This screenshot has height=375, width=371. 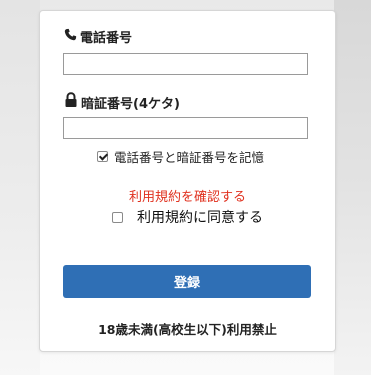 I want to click on pin-input, so click(x=185, y=128).